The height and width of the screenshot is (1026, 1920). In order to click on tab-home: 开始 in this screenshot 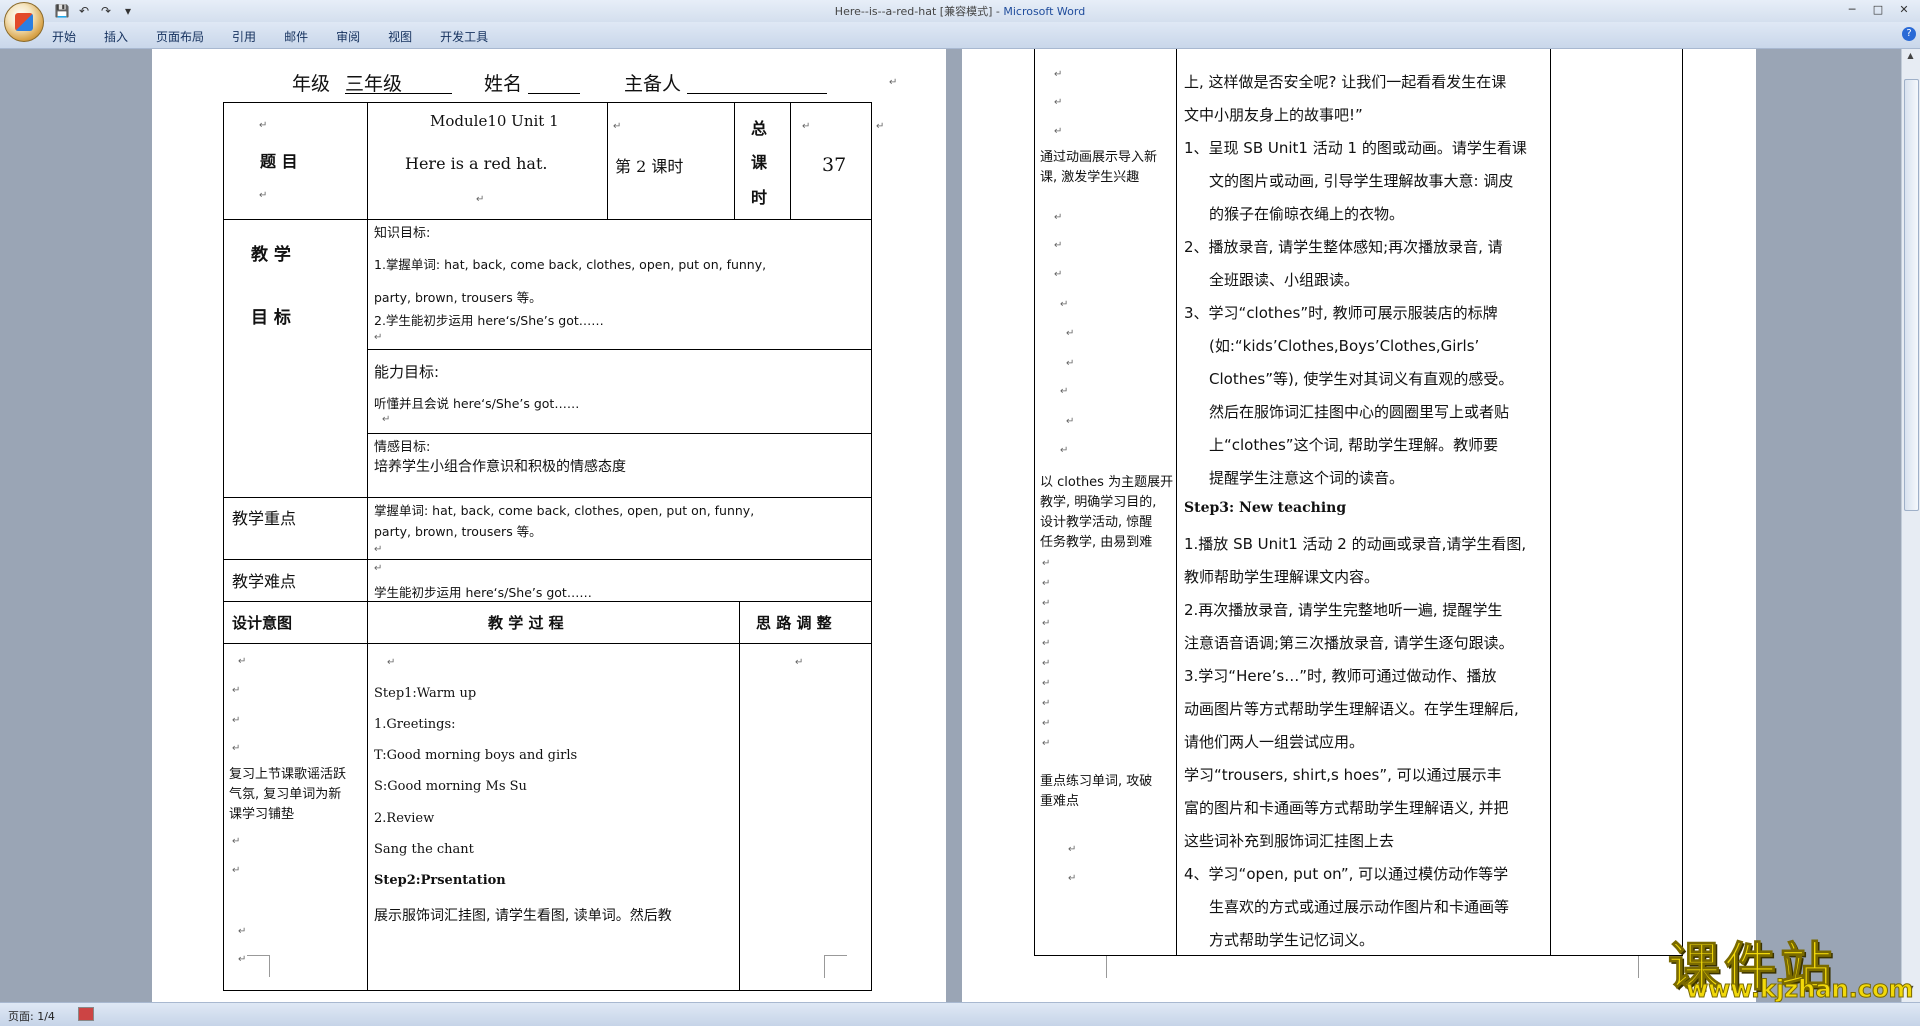, I will do `click(64, 36)`.